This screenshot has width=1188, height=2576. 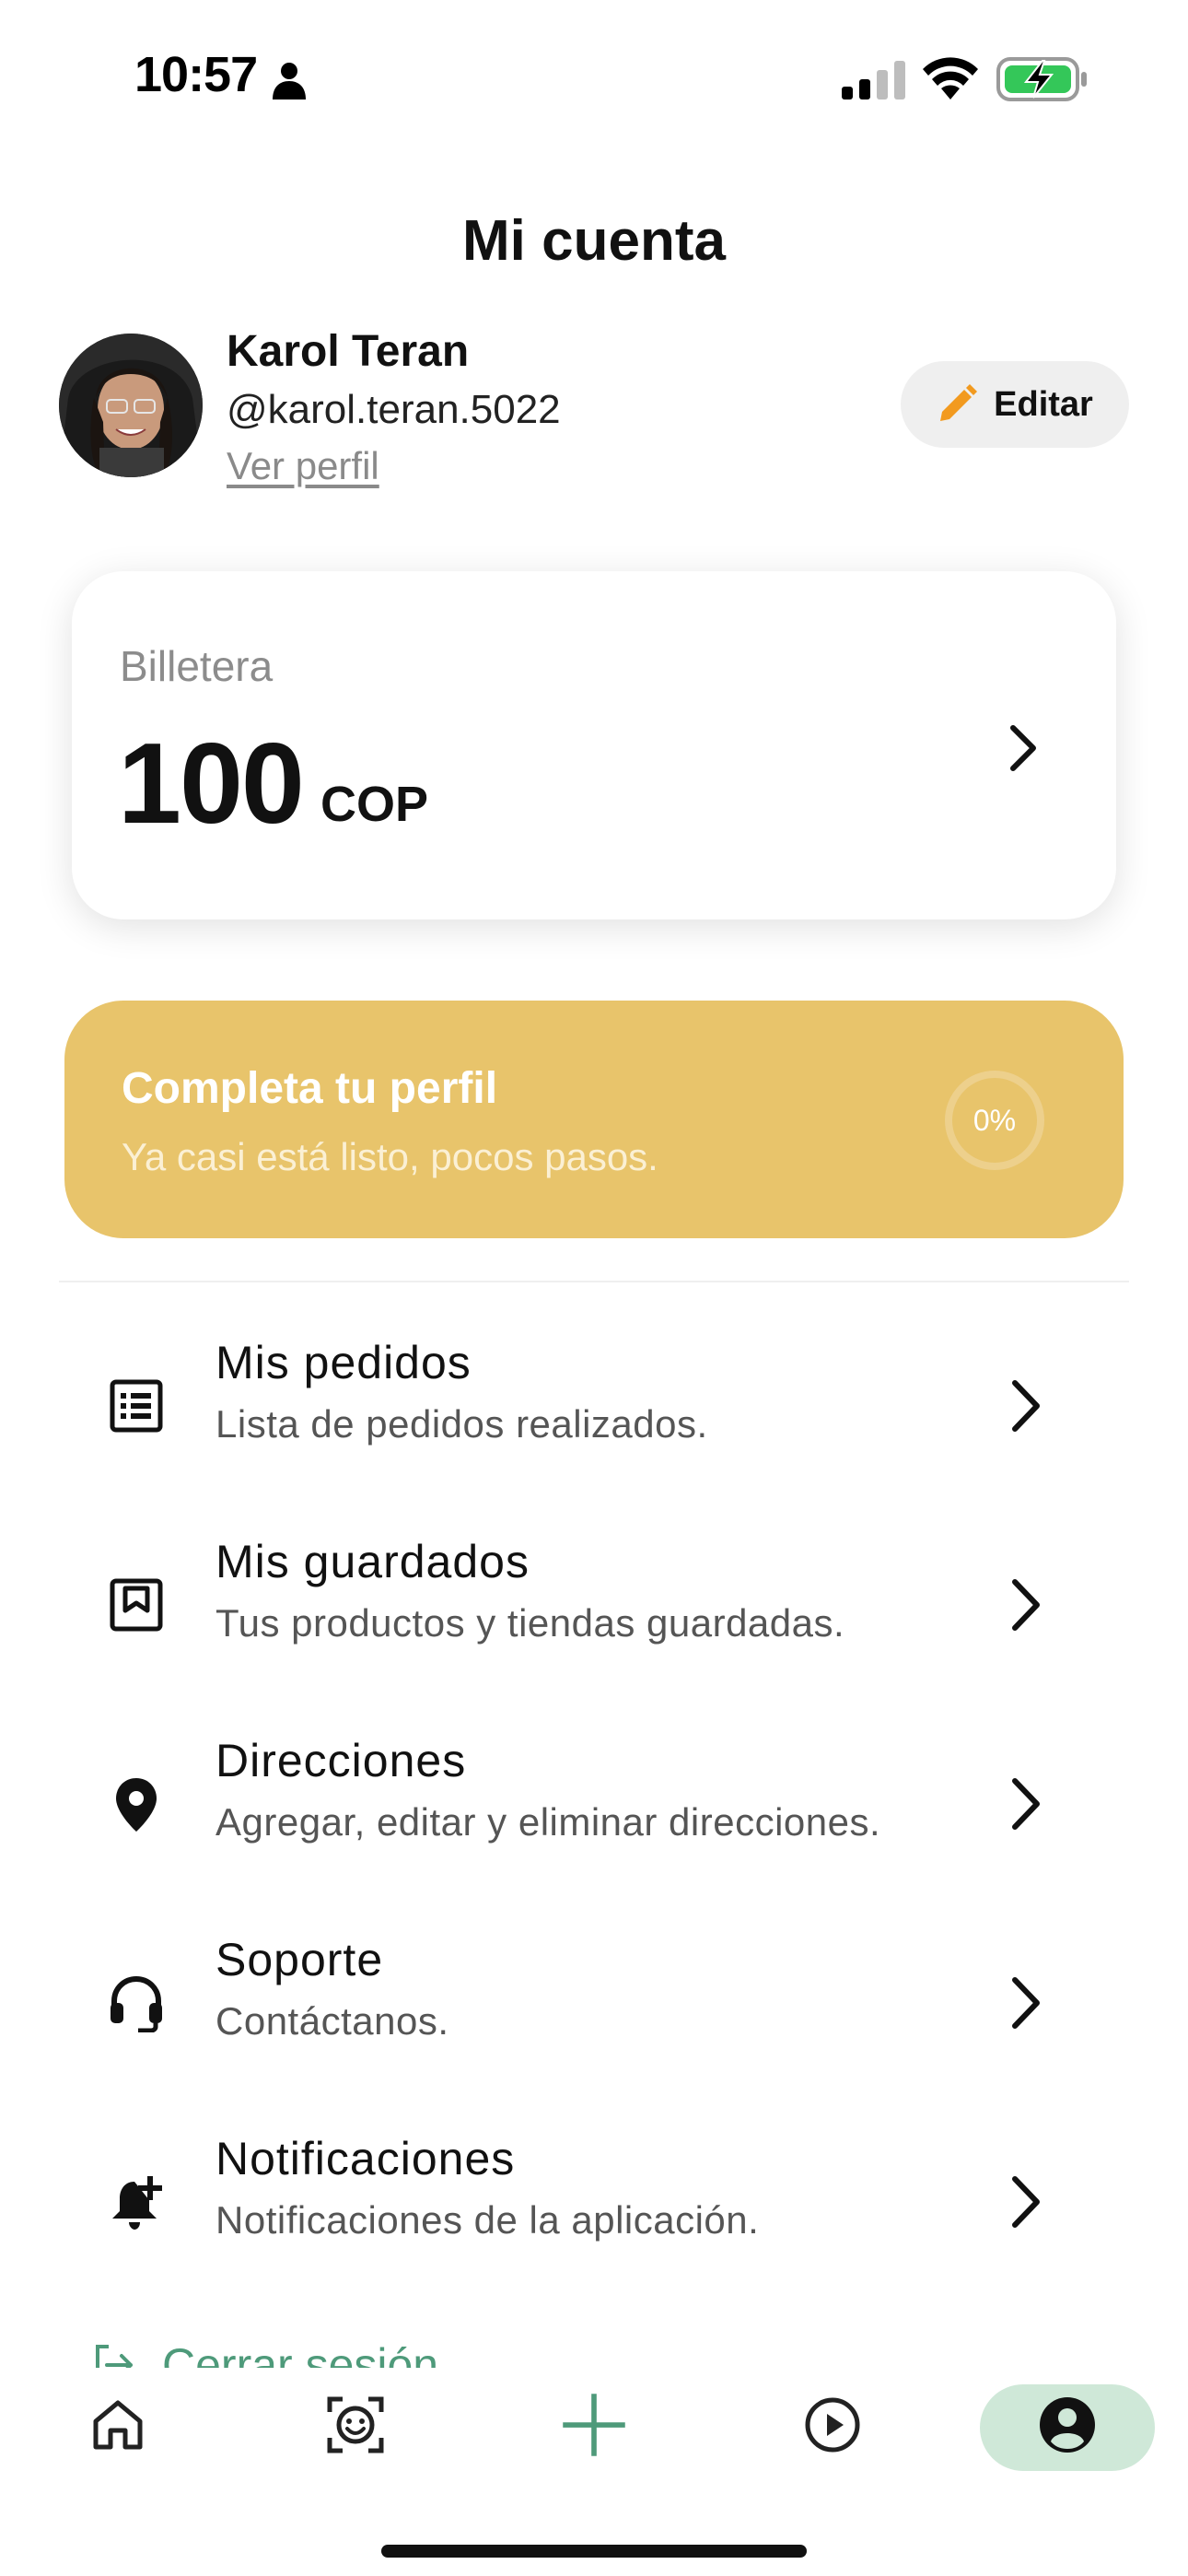 I want to click on home-icon, so click(x=118, y=2425).